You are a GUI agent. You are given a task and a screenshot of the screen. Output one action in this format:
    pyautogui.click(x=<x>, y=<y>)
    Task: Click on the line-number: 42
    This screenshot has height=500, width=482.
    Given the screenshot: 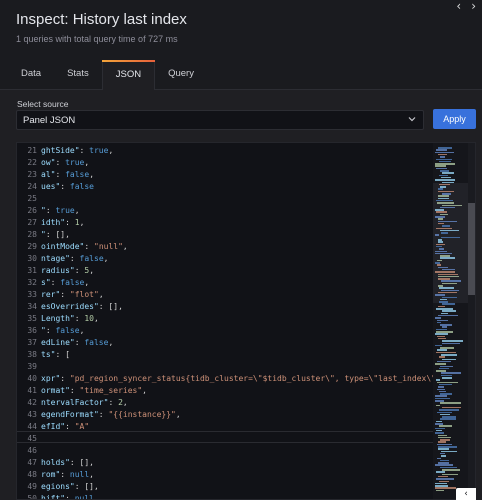 What is the action you would take?
    pyautogui.click(x=32, y=402)
    